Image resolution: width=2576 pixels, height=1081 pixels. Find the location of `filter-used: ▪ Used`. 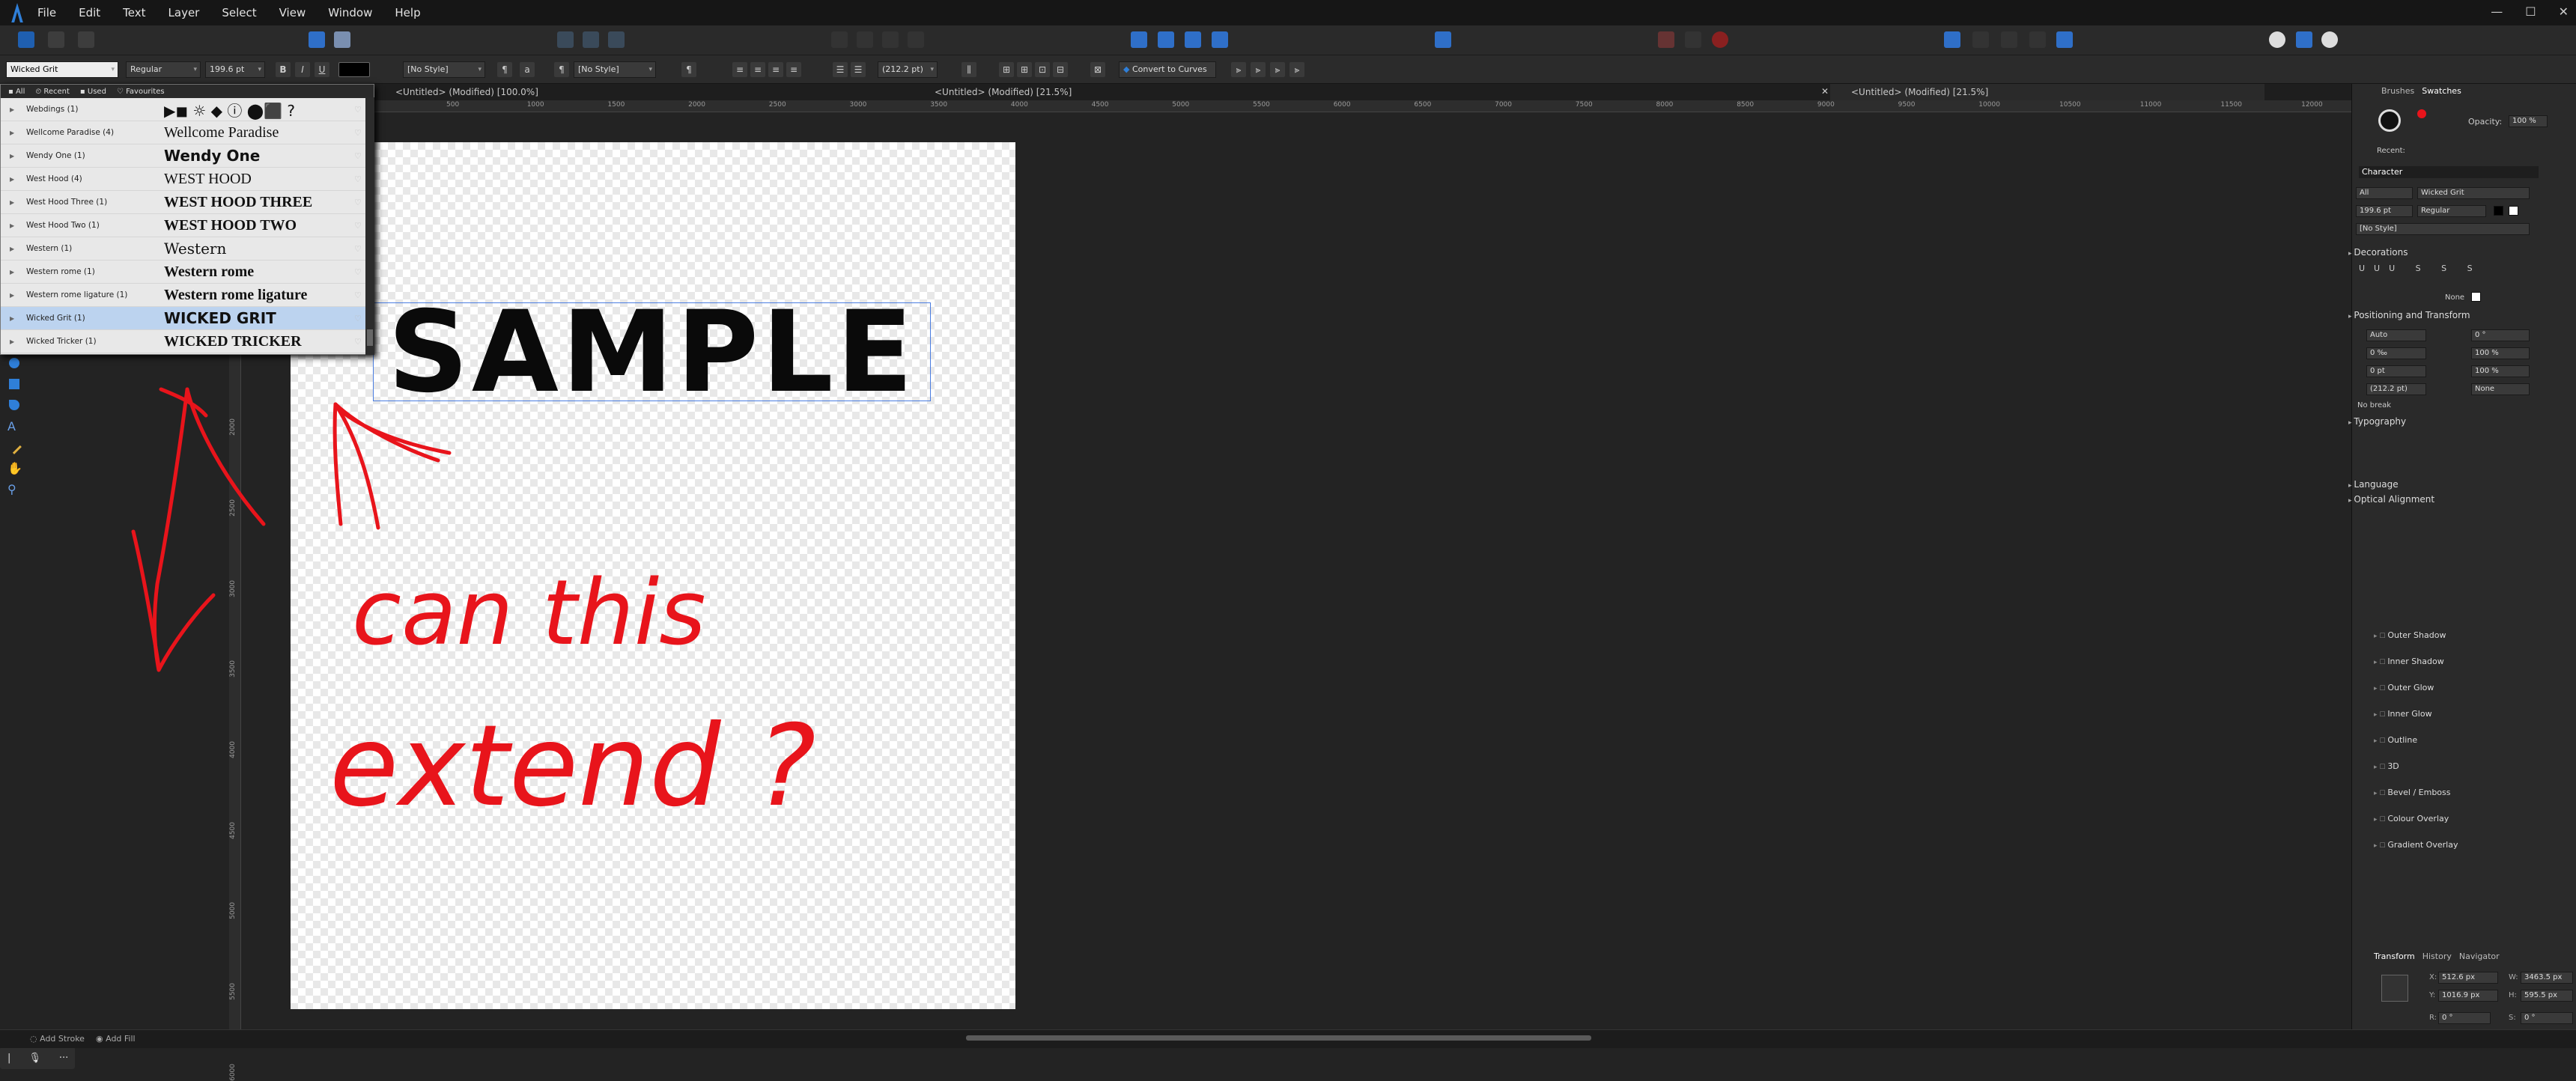

filter-used: ▪ Used is located at coordinates (93, 92).